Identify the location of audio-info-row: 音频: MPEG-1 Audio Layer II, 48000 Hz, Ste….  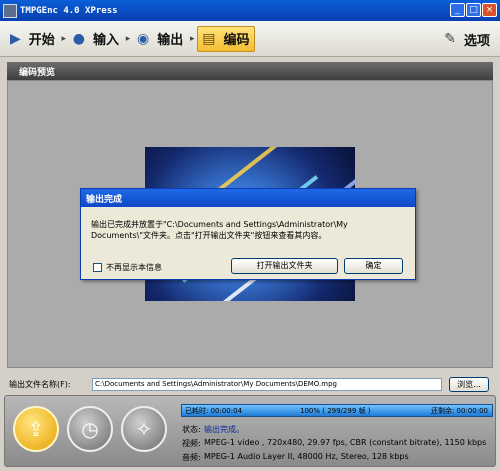
(295, 457).